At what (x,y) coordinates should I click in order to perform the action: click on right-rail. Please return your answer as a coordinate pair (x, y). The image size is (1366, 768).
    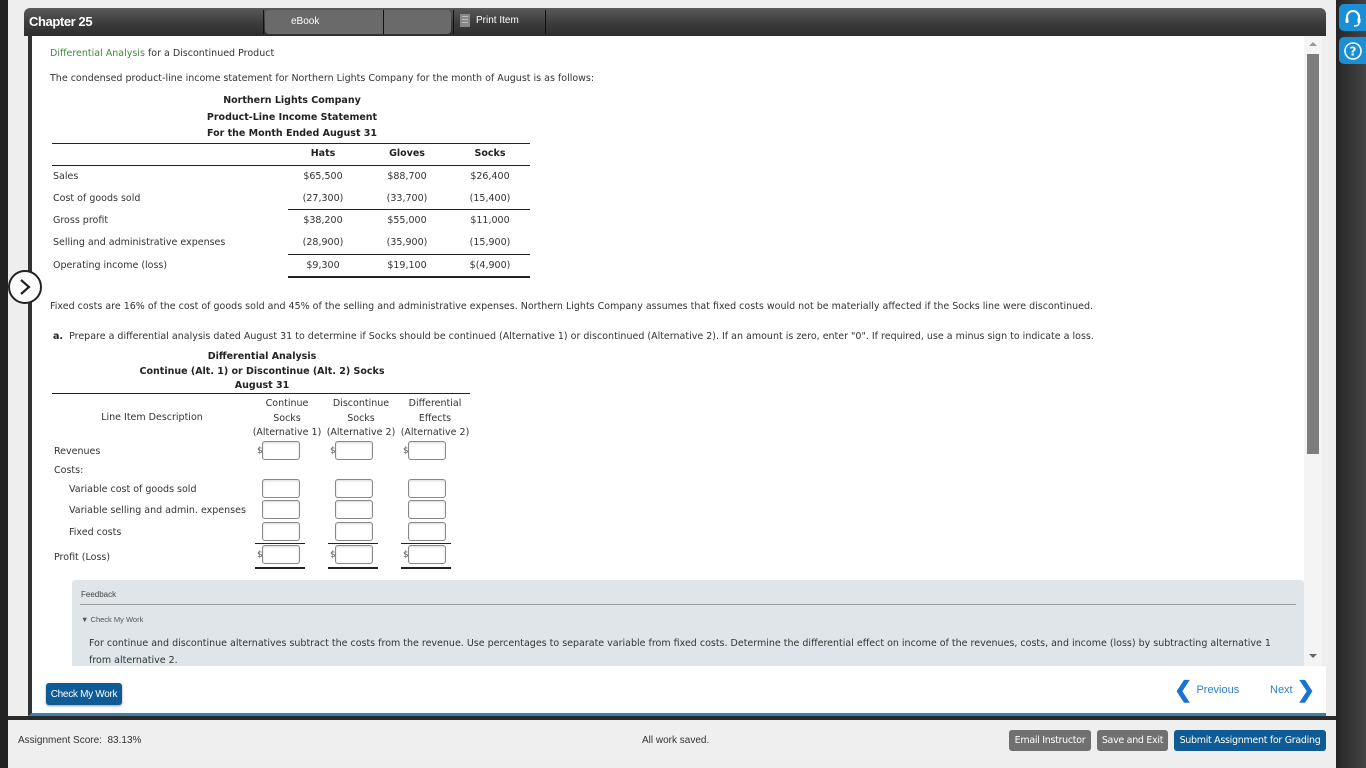
    Looking at the image, I should click on (1351, 384).